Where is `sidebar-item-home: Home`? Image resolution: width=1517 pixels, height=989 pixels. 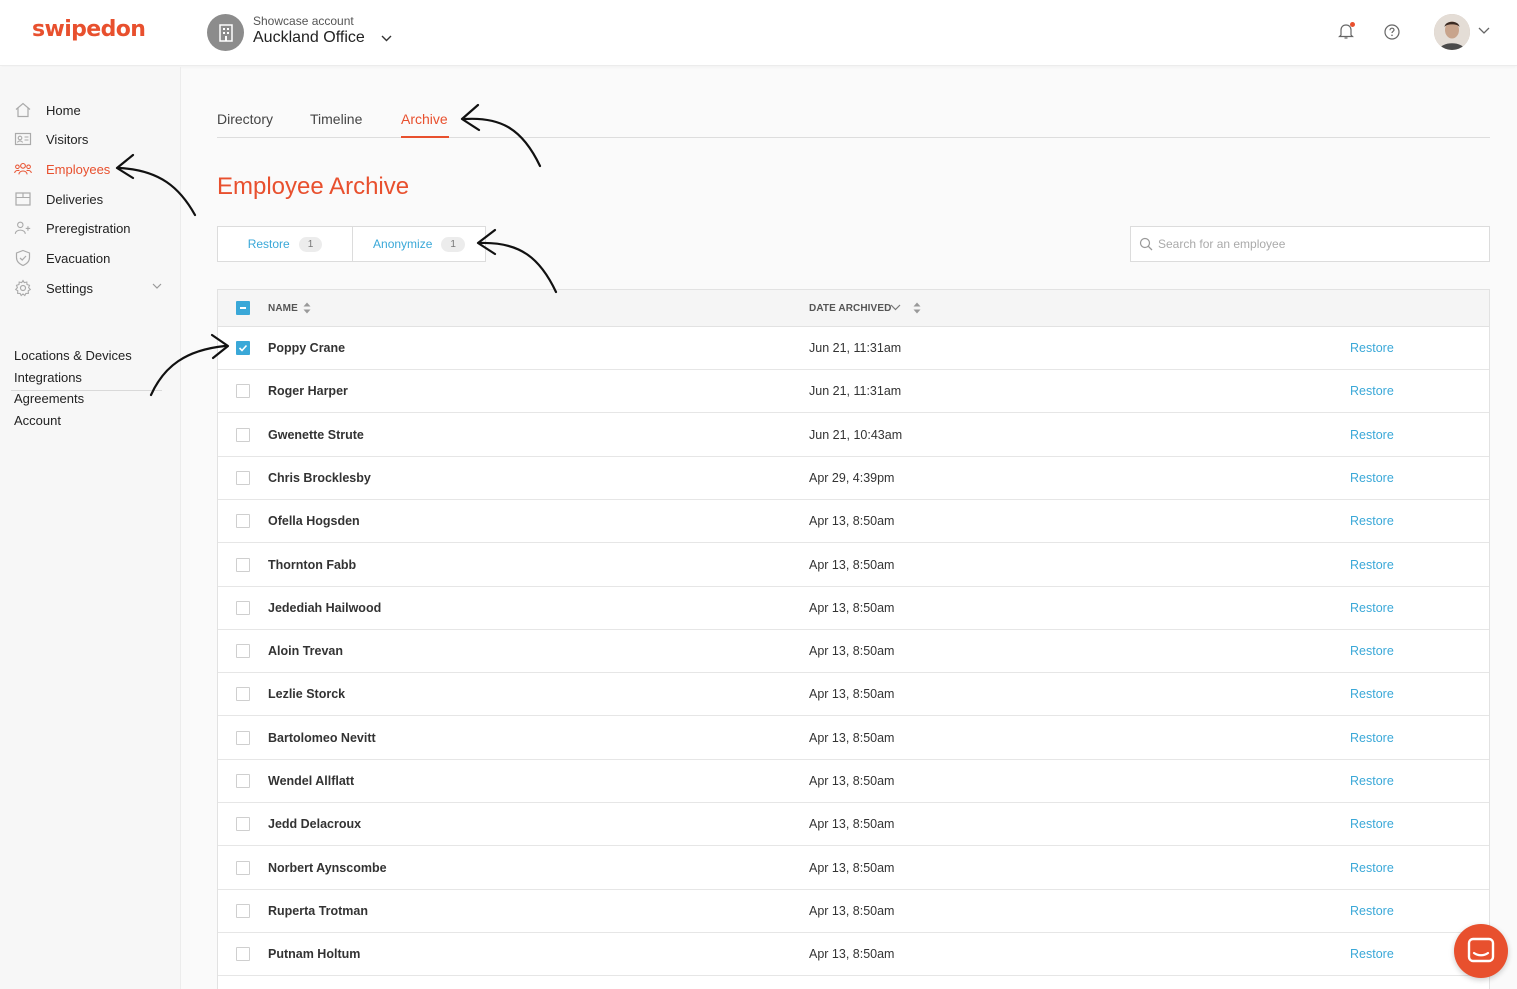
sidebar-item-home: Home is located at coordinates (90, 110).